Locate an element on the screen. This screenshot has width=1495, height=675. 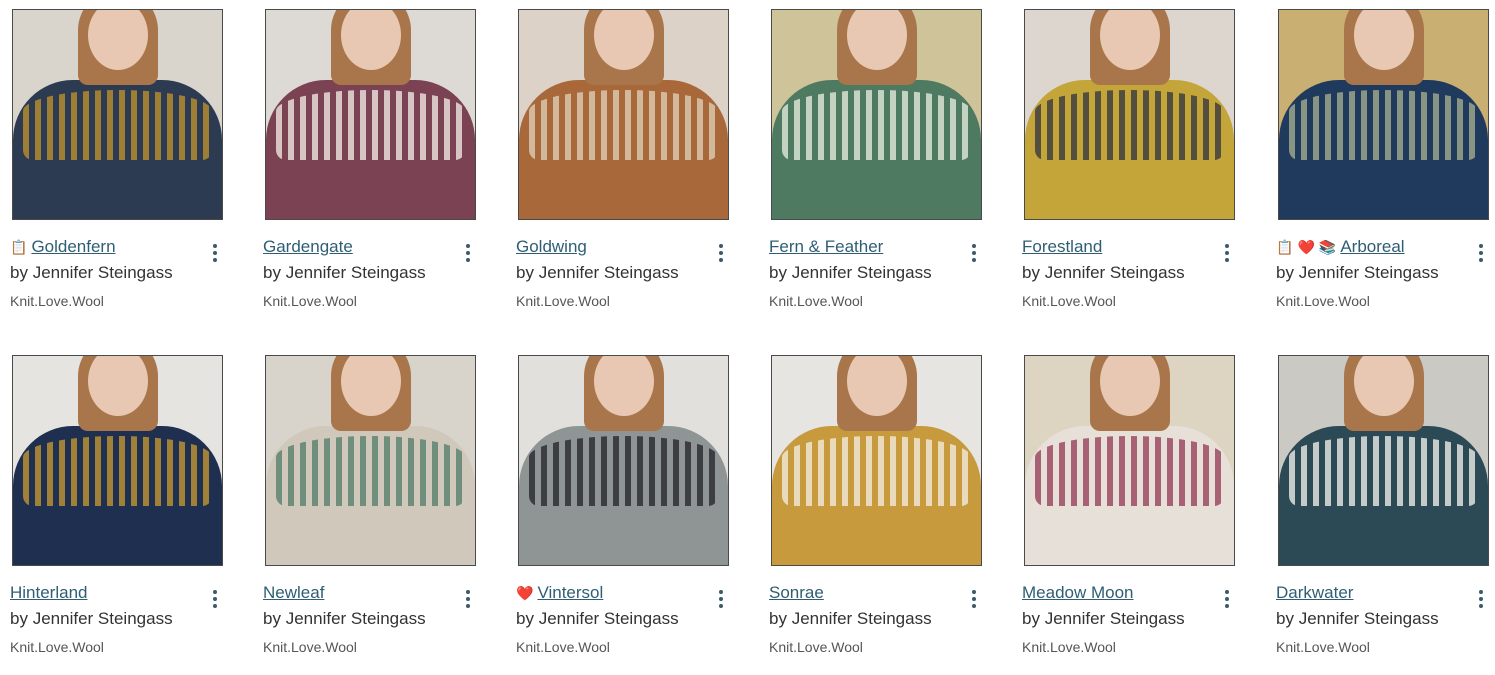
pattern-title-row: Goldwing is located at coordinates (551, 247).